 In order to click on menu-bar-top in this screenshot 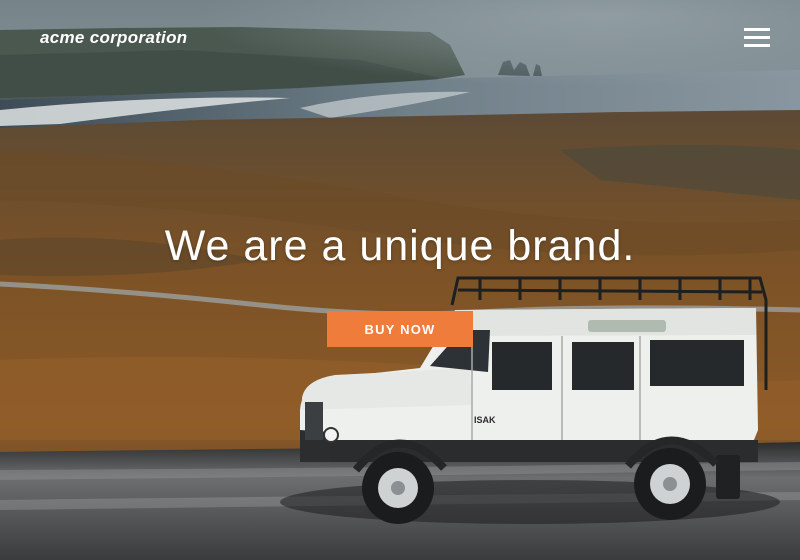, I will do `click(757, 29)`.